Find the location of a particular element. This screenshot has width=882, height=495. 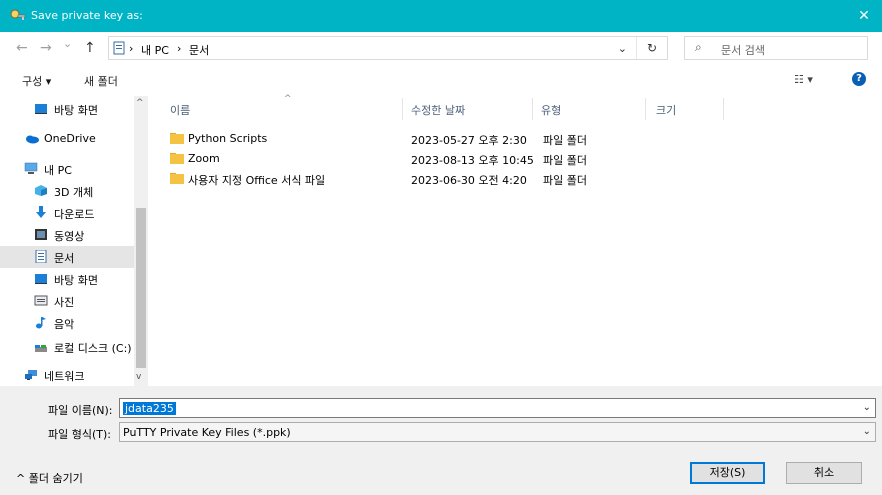

sidebar-item-videos: 동영상 is located at coordinates (67, 235).